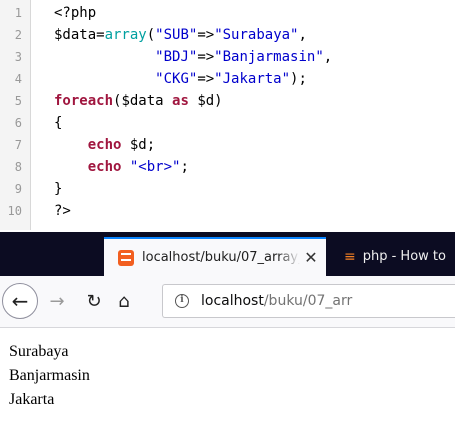  I want to click on code-token: $d), so click(205, 101).